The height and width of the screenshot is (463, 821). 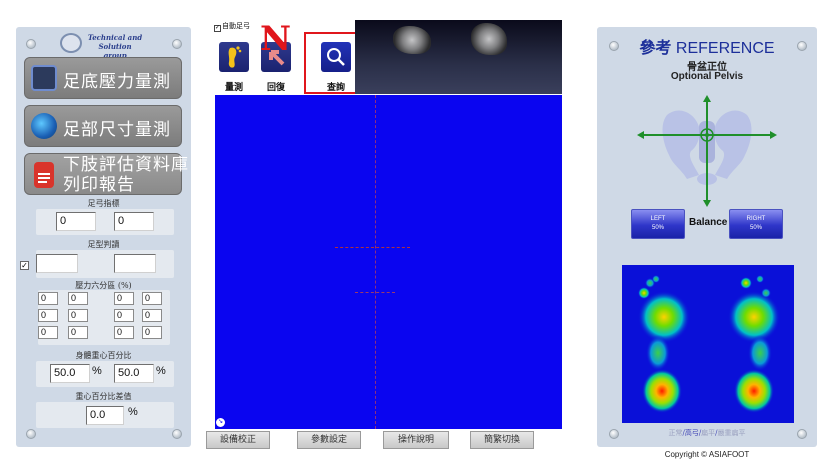 I want to click on pressure-left-zone-3: 0, so click(x=48, y=315).